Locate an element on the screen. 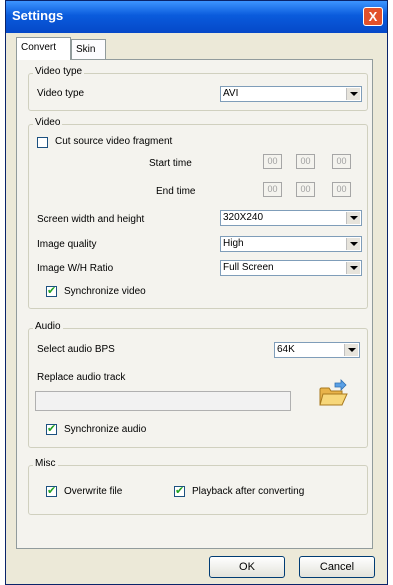 The image size is (393, 585). end-time-label: End time is located at coordinates (176, 191).